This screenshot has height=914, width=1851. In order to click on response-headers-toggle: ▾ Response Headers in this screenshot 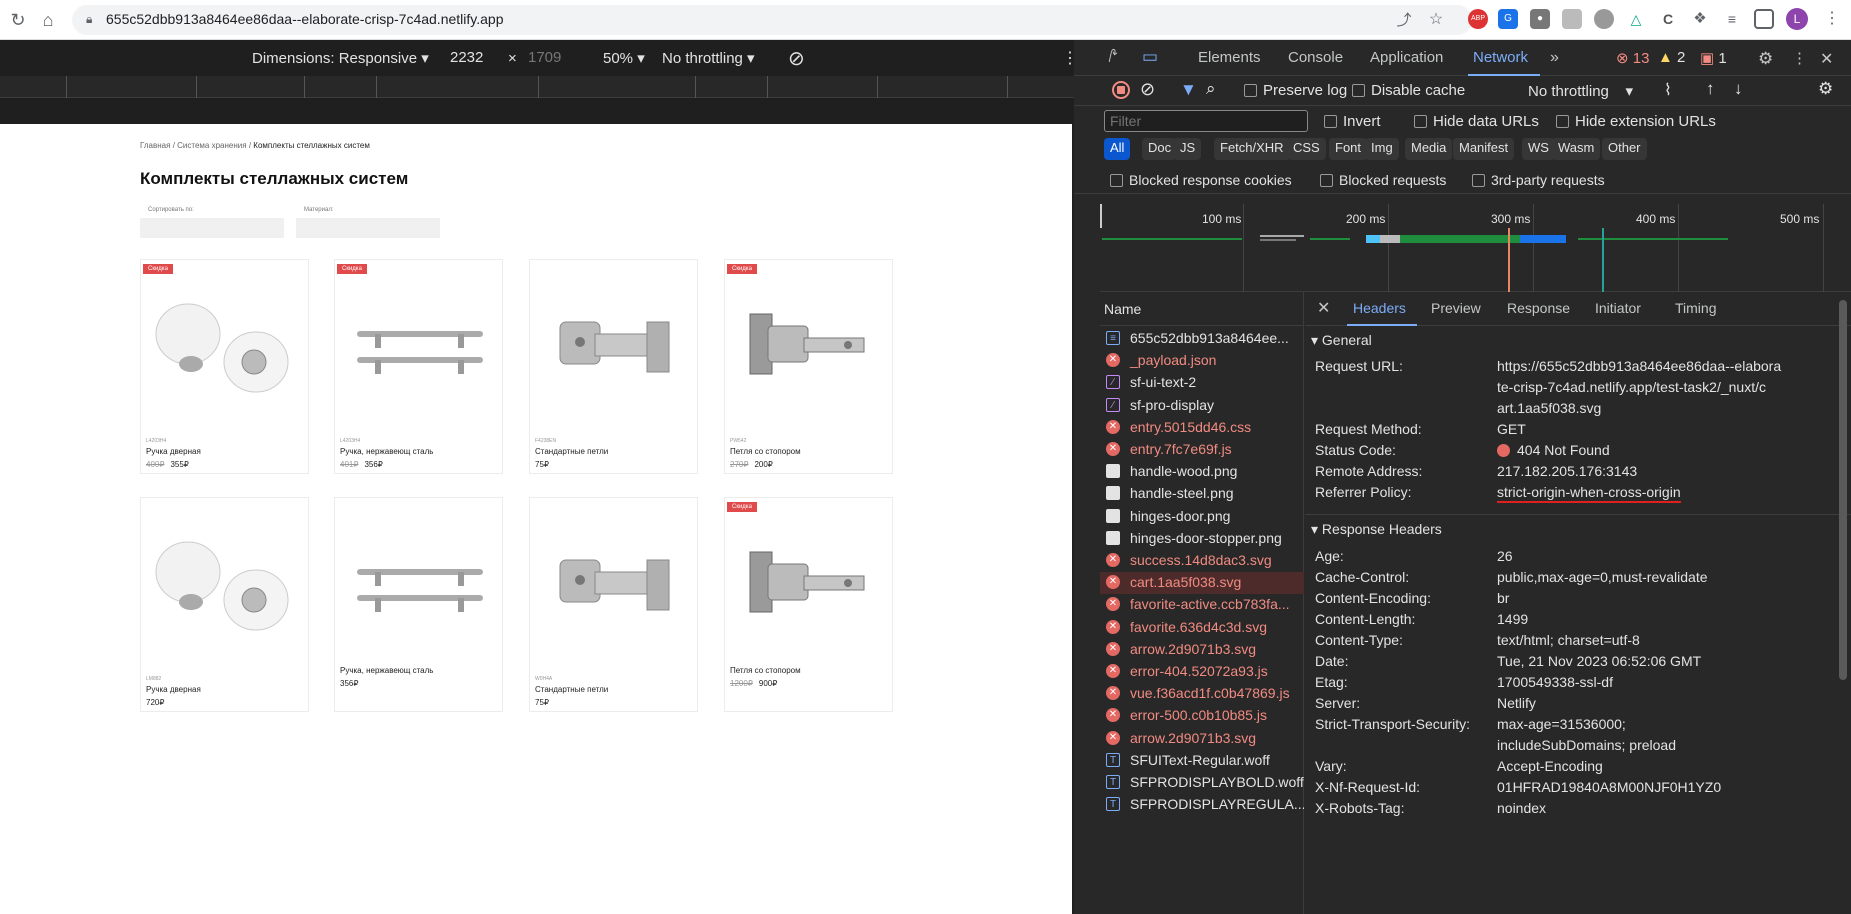, I will do `click(1376, 529)`.